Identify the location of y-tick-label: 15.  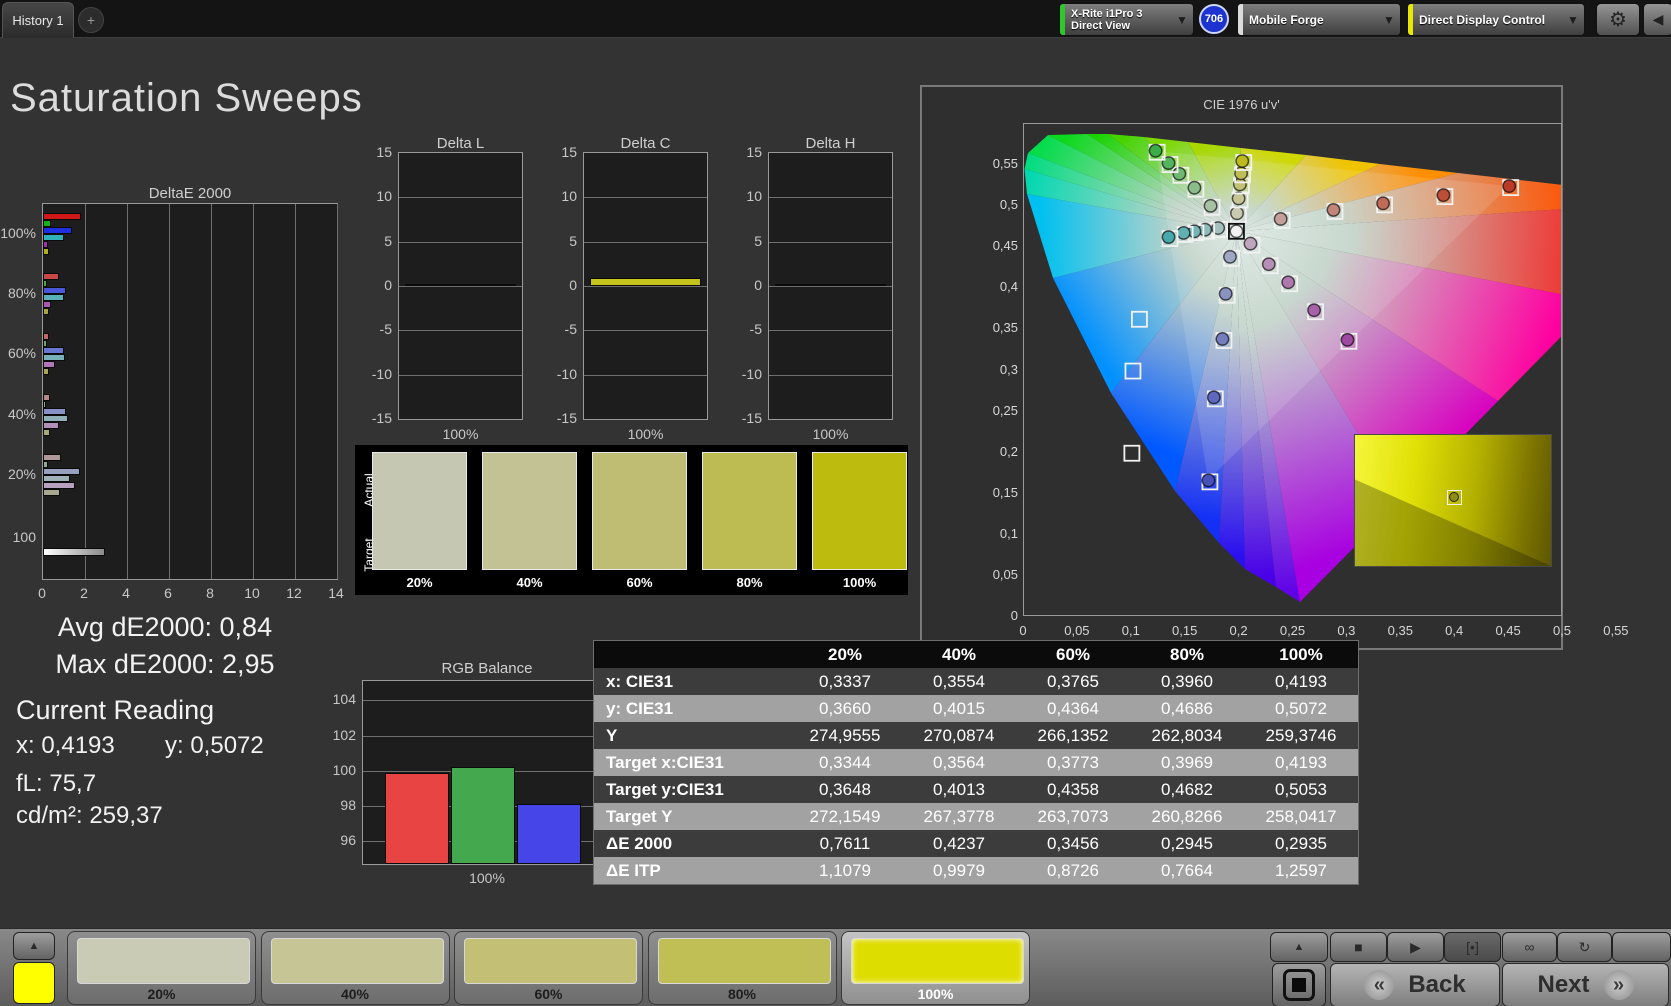
(384, 152).